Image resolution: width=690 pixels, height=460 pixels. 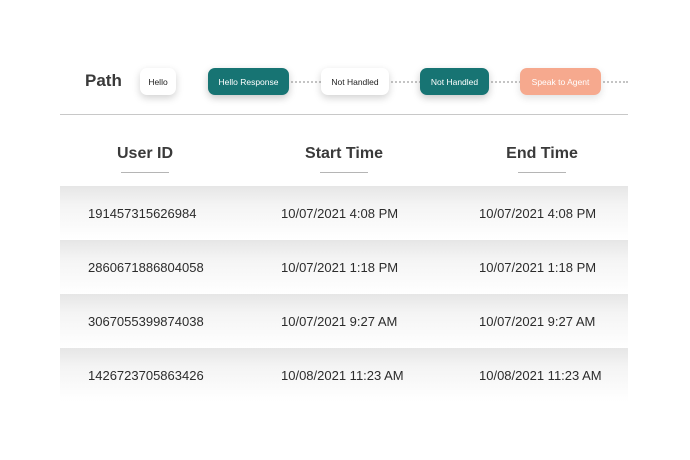 I want to click on cell-start-time: 10/08/2021 11:23 AM, so click(x=342, y=375).